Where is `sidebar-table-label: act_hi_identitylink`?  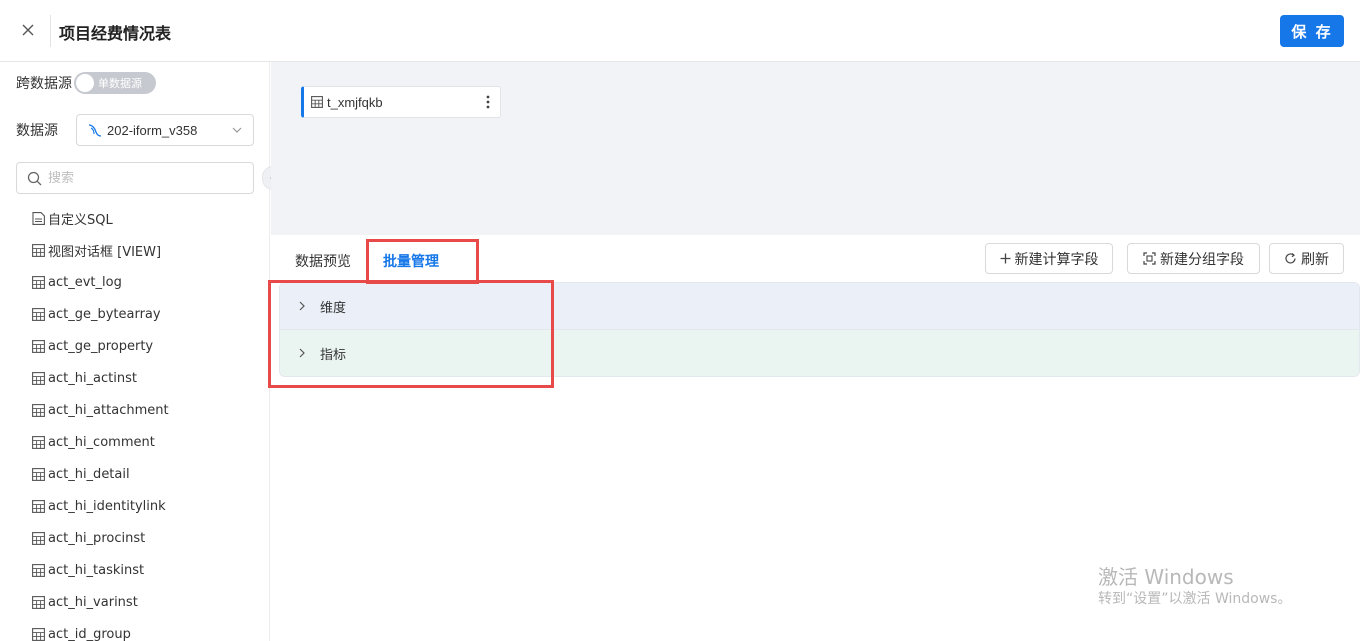 sidebar-table-label: act_hi_identitylink is located at coordinates (107, 506).